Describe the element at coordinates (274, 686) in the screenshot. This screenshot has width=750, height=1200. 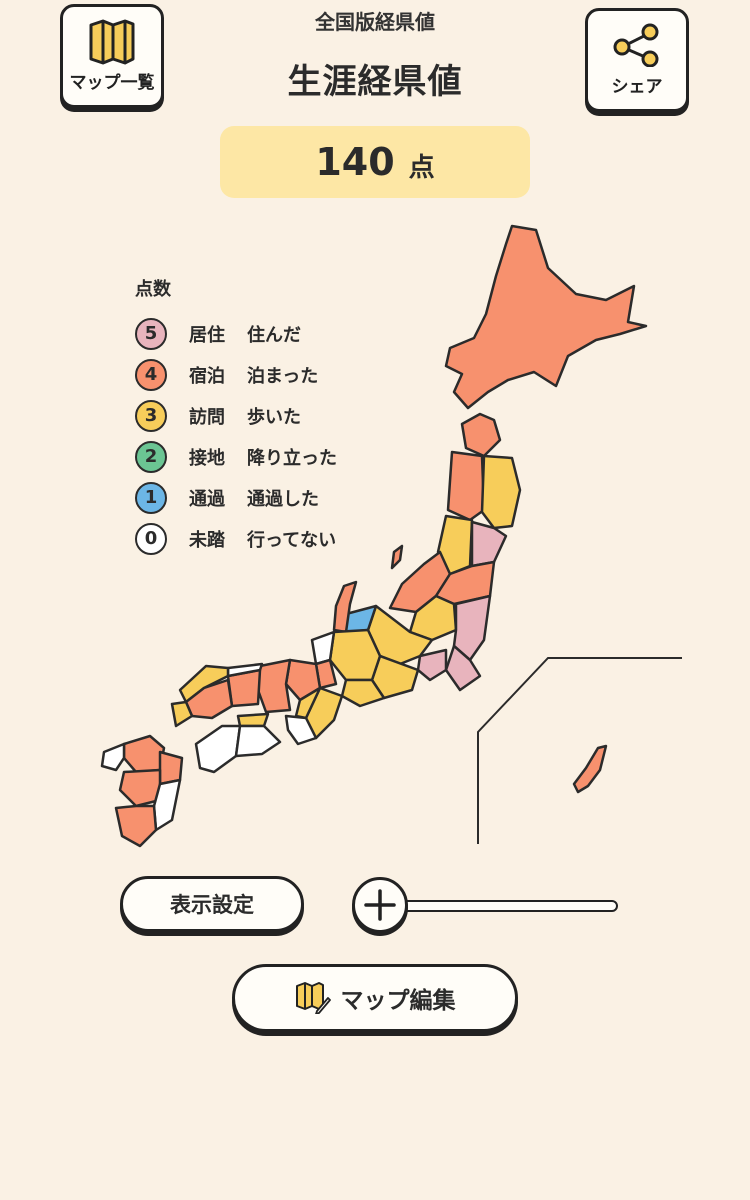
I see `prefecture-hyogo` at that location.